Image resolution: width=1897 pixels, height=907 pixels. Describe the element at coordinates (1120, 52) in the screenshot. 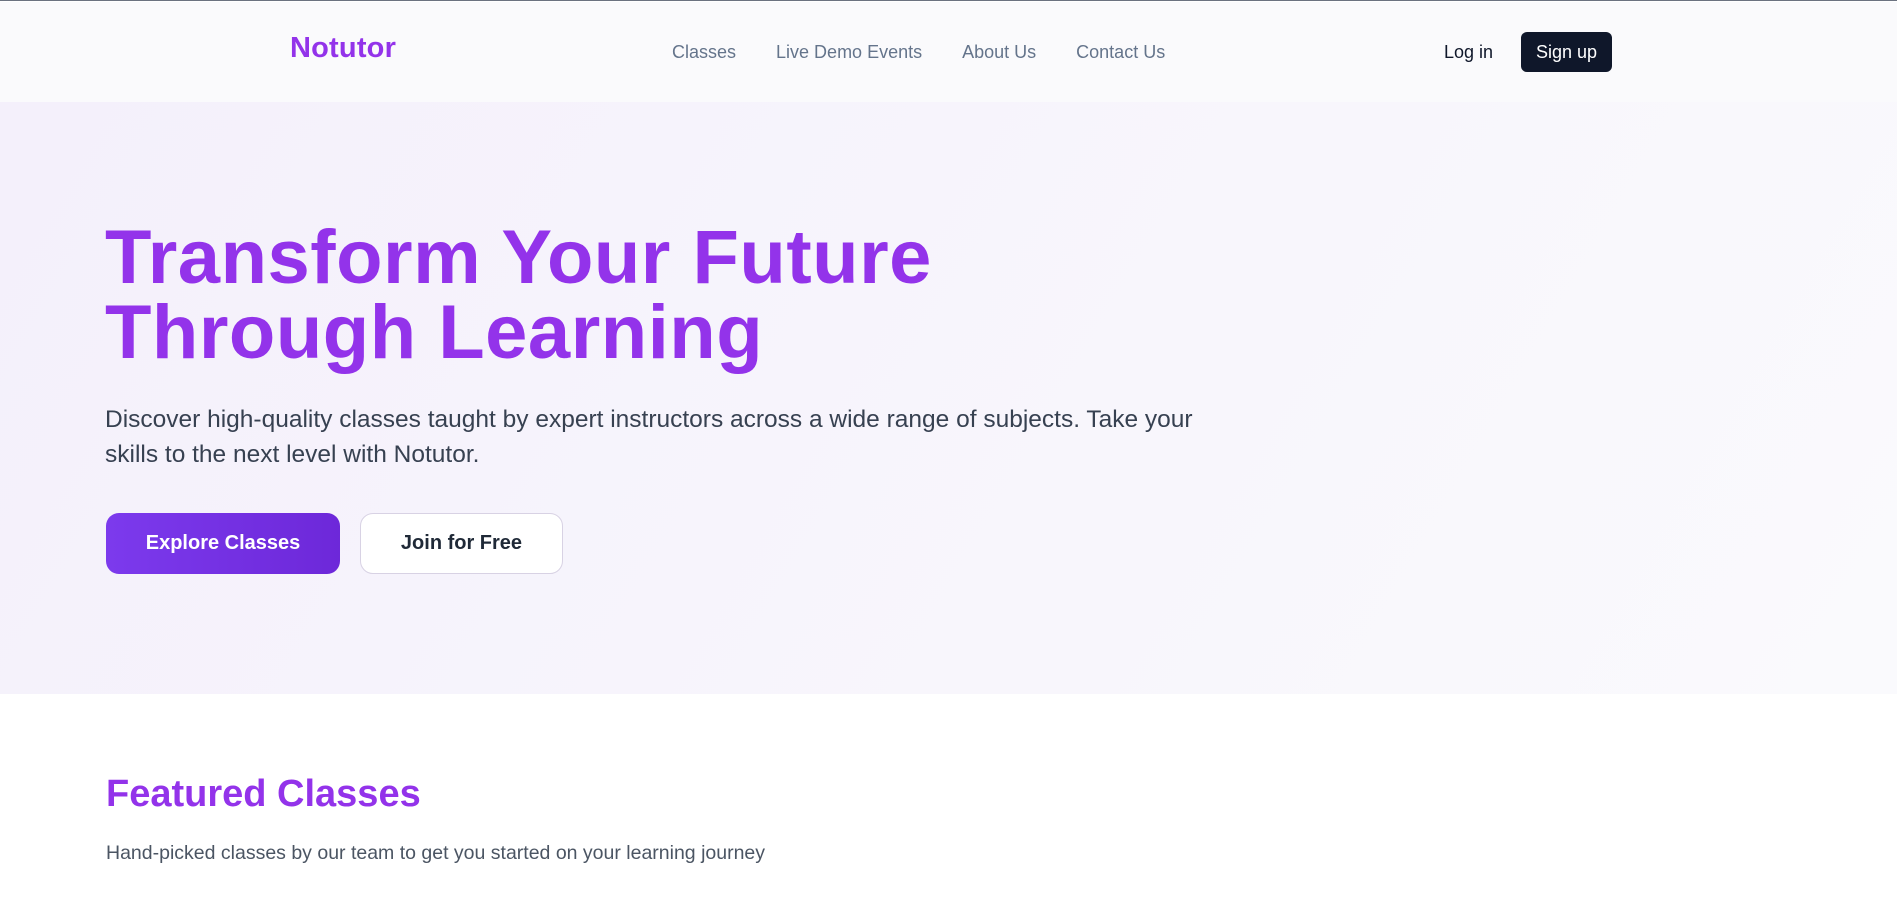

I see `nav-item-contact-us: Contact Us` at that location.